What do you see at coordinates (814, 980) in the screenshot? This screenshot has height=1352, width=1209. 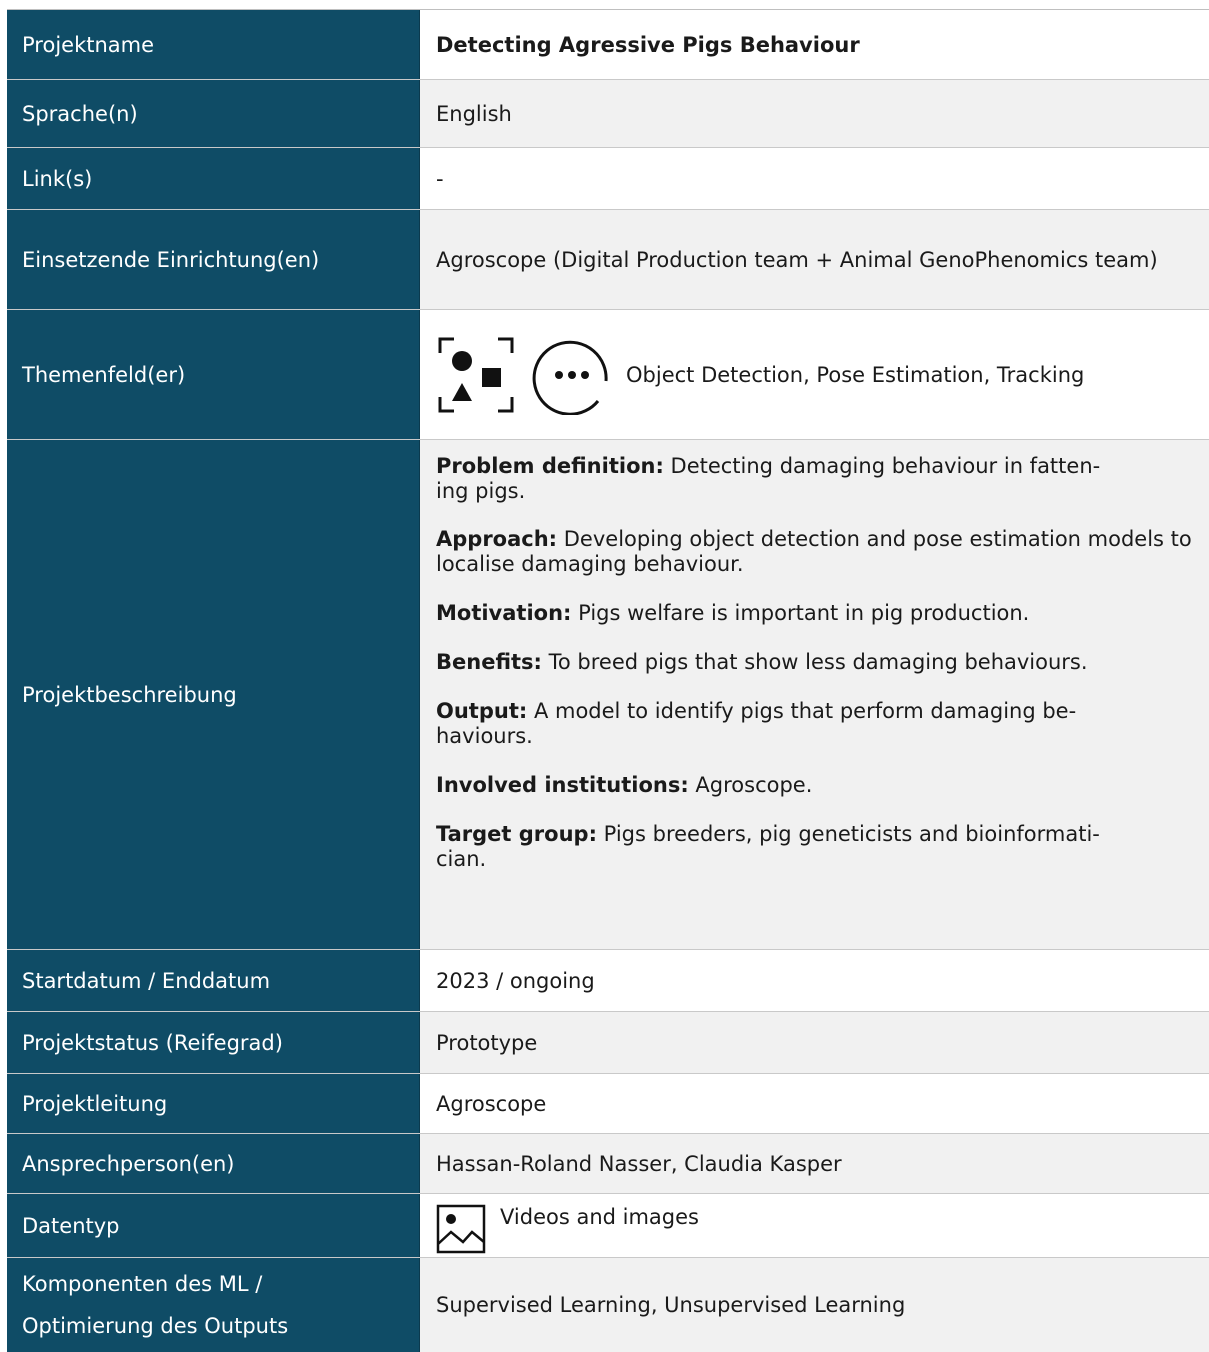 I see `value-dates: 2023 / ongoing` at bounding box center [814, 980].